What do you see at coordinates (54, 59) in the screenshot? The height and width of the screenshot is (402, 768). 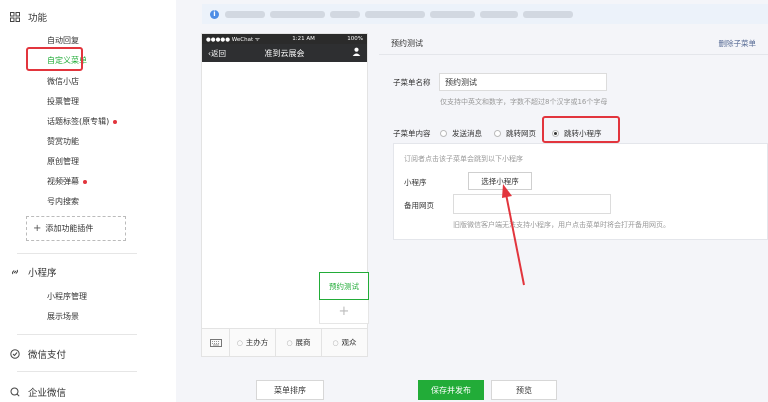 I see `highlight-box-sidebar` at bounding box center [54, 59].